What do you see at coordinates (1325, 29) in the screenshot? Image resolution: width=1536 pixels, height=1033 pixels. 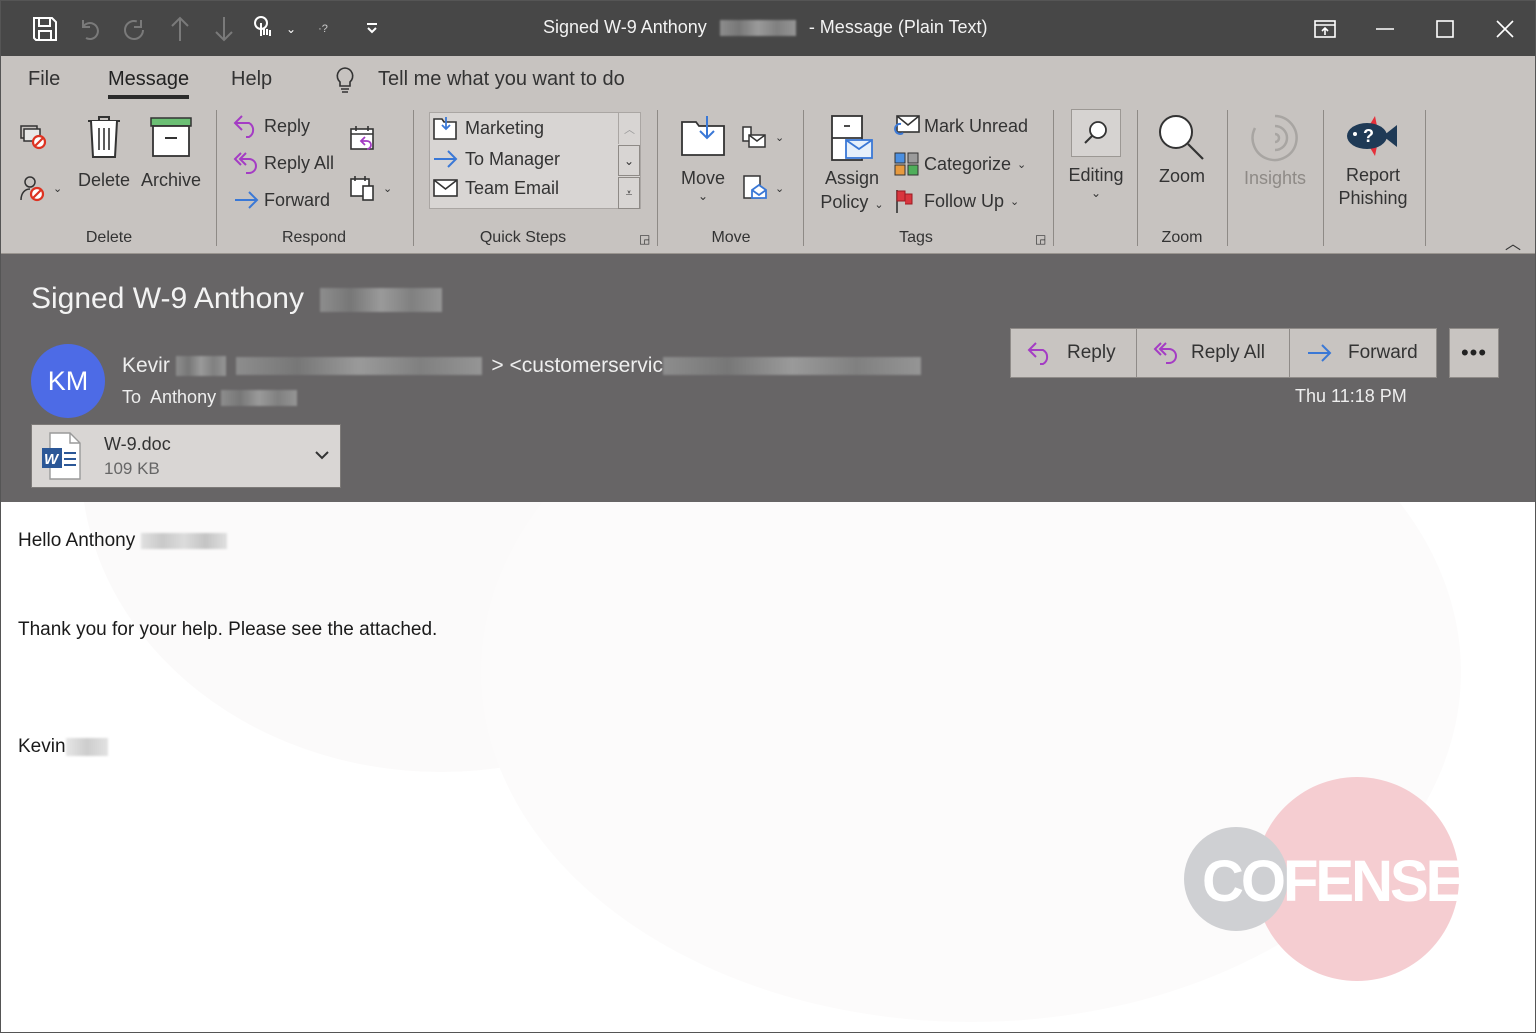 I see `ribbon-display-options-icon` at bounding box center [1325, 29].